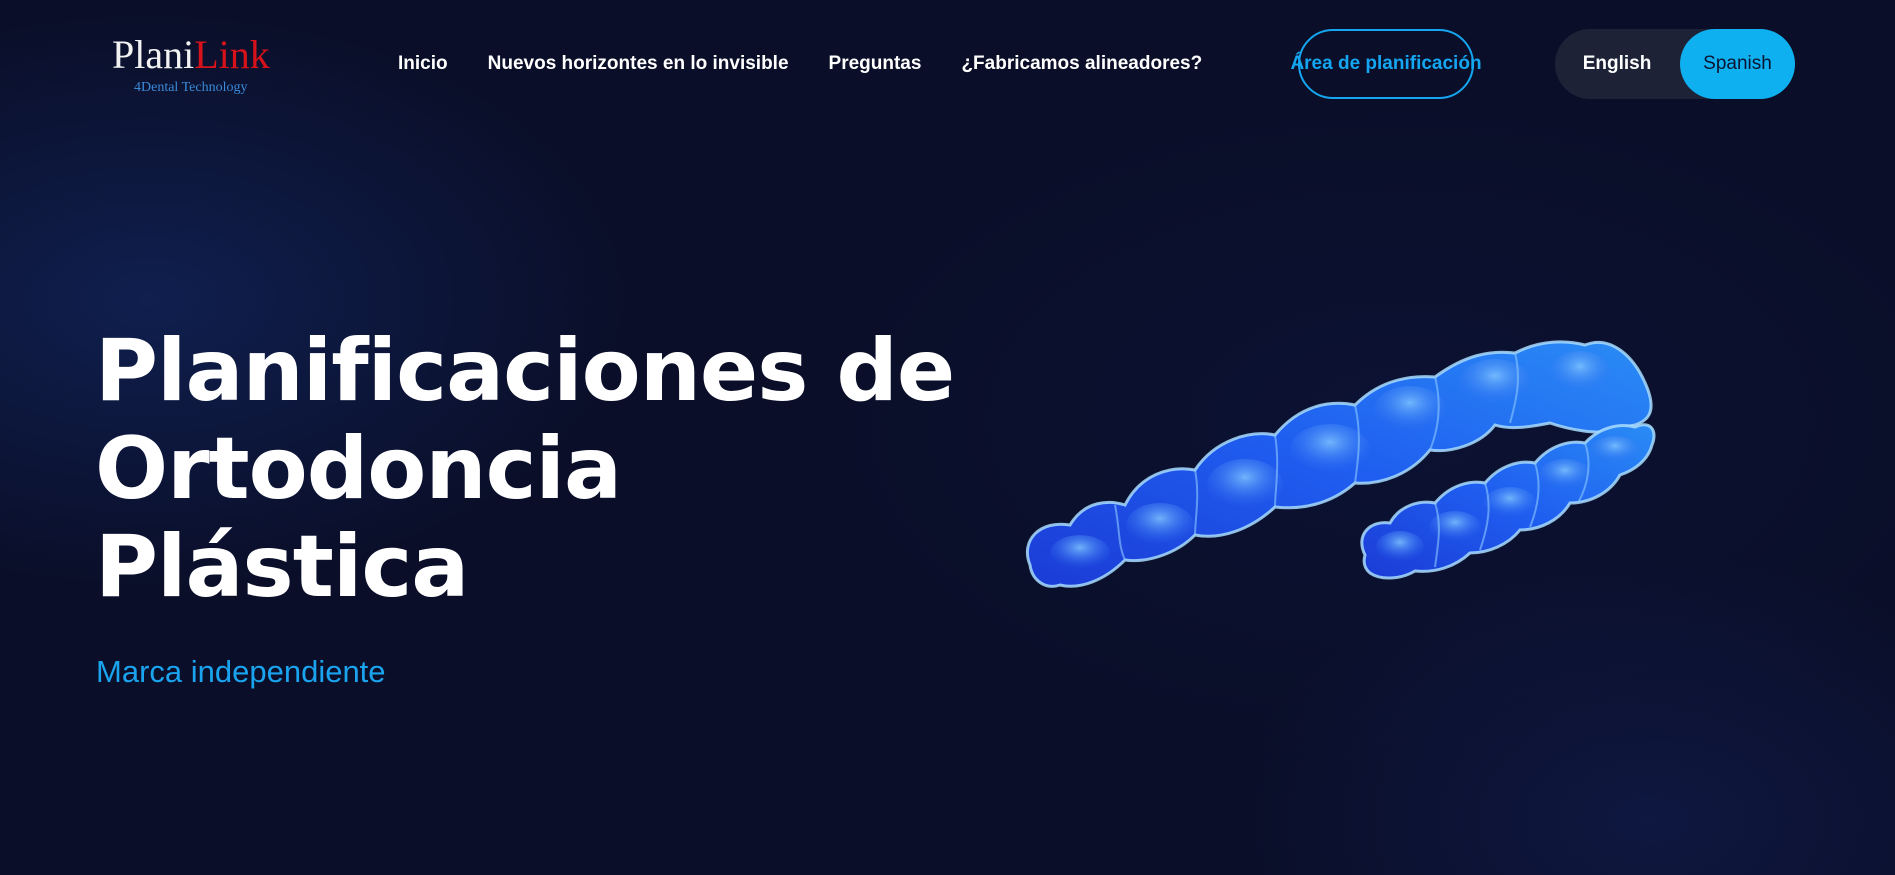  I want to click on language-option-english: English, so click(1617, 64).